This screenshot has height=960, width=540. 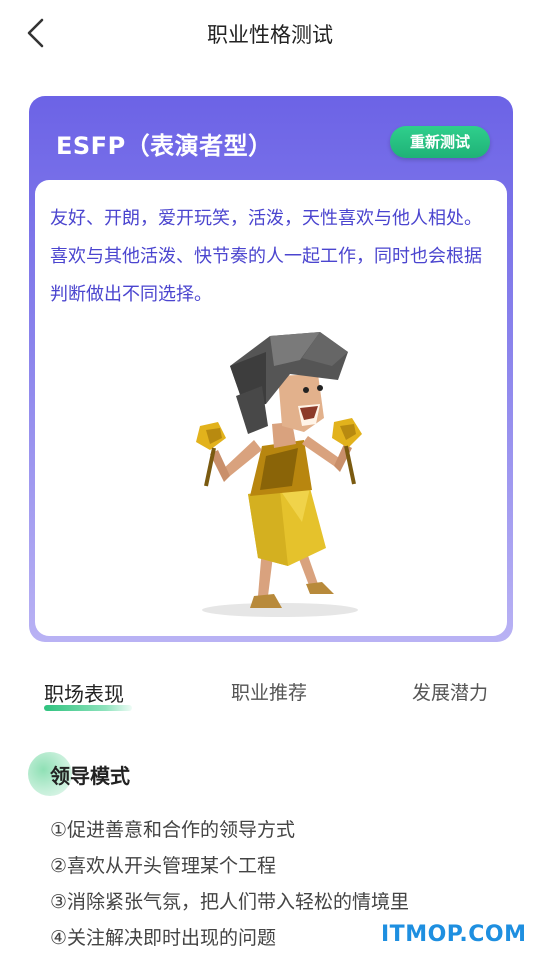 What do you see at coordinates (90, 776) in the screenshot?
I see `section-title: 领导模式` at bounding box center [90, 776].